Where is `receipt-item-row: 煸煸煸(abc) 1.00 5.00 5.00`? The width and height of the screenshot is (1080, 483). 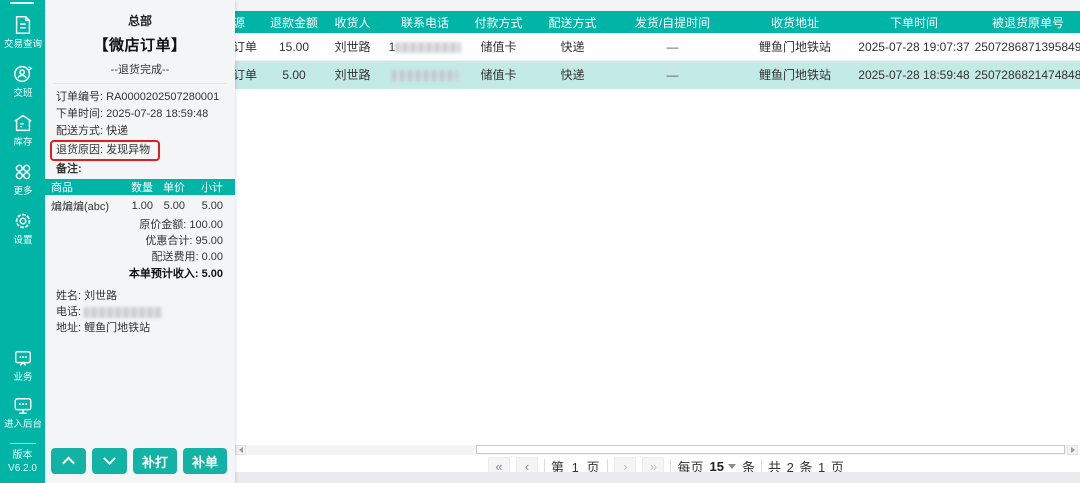 receipt-item-row: 煸煸煸(abc) 1.00 5.00 5.00 is located at coordinates (140, 205).